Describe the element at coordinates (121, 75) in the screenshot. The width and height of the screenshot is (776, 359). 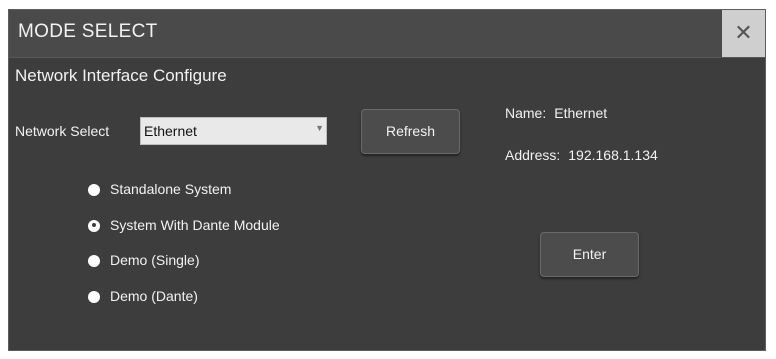
I see `section-title: Network Interface Configure` at that location.